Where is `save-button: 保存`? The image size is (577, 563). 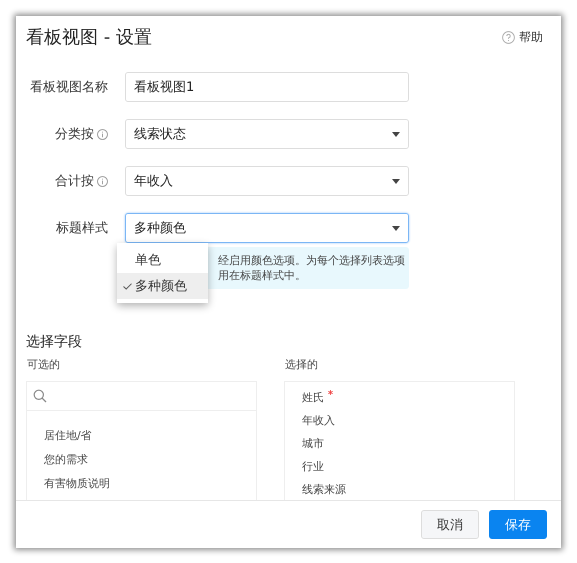 save-button: 保存 is located at coordinates (518, 524).